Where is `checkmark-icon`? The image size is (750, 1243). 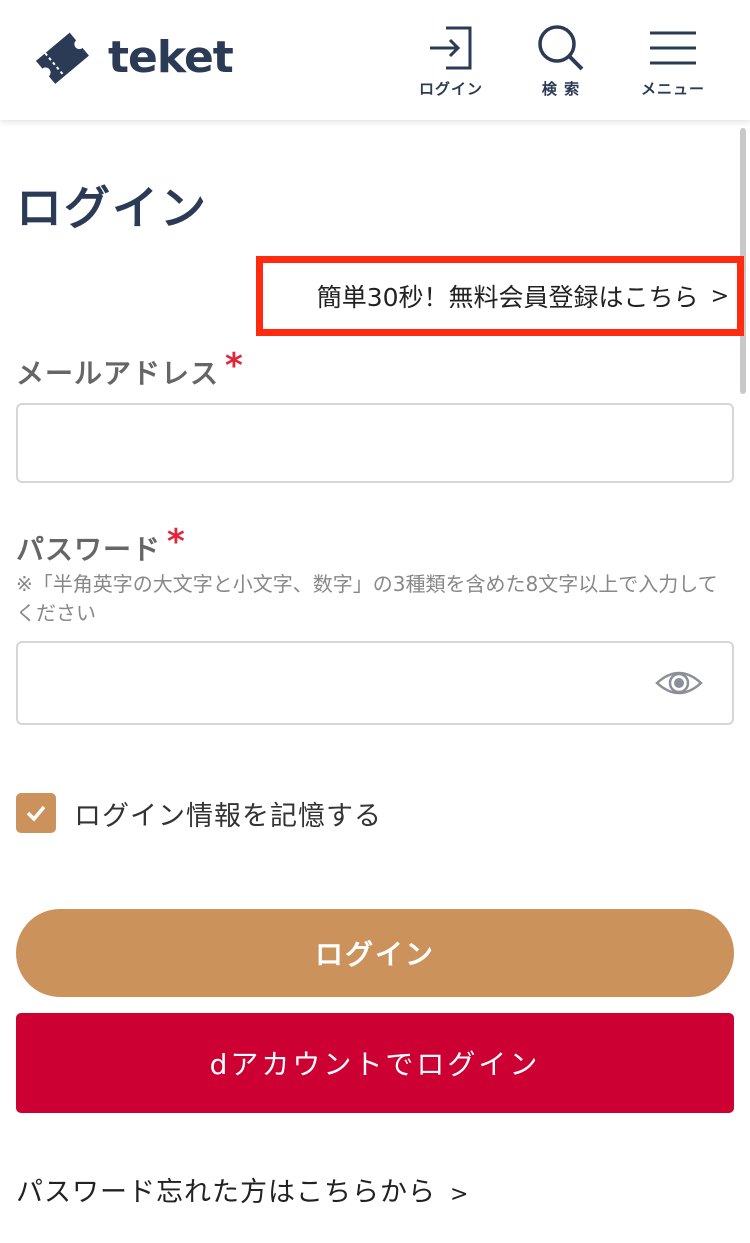
checkmark-icon is located at coordinates (36, 813).